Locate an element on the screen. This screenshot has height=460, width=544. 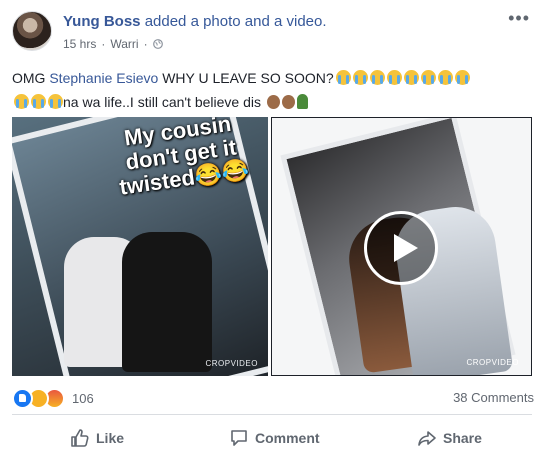
post-text-mid: WHY U LEAVE SO SOON? is located at coordinates (246, 78).